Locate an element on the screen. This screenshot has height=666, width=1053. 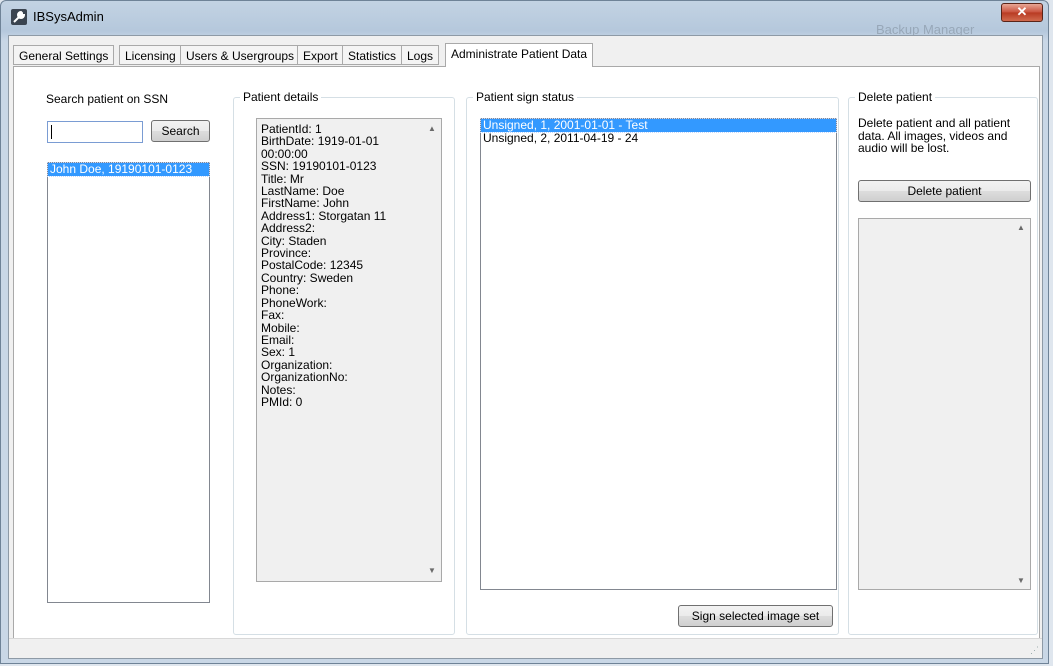
detail-line: FirstName: John is located at coordinates (305, 203).